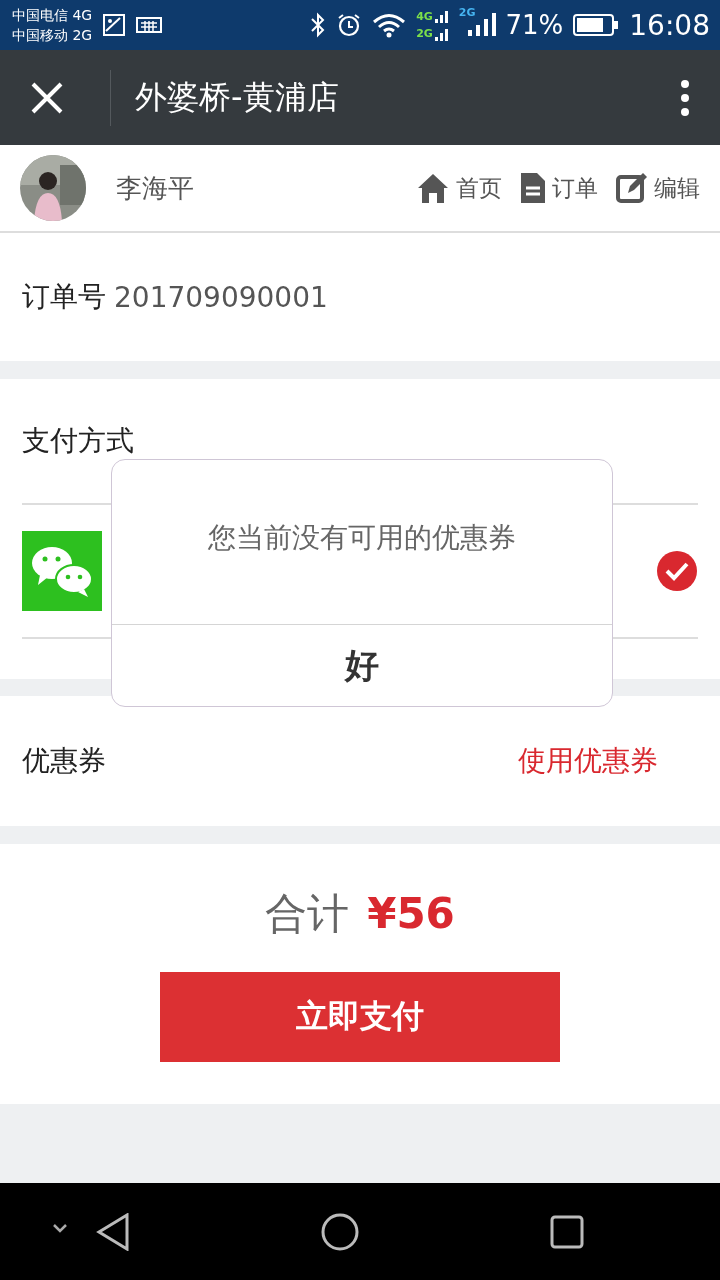  What do you see at coordinates (221, 297) in the screenshot?
I see `order-number: 201709090001` at bounding box center [221, 297].